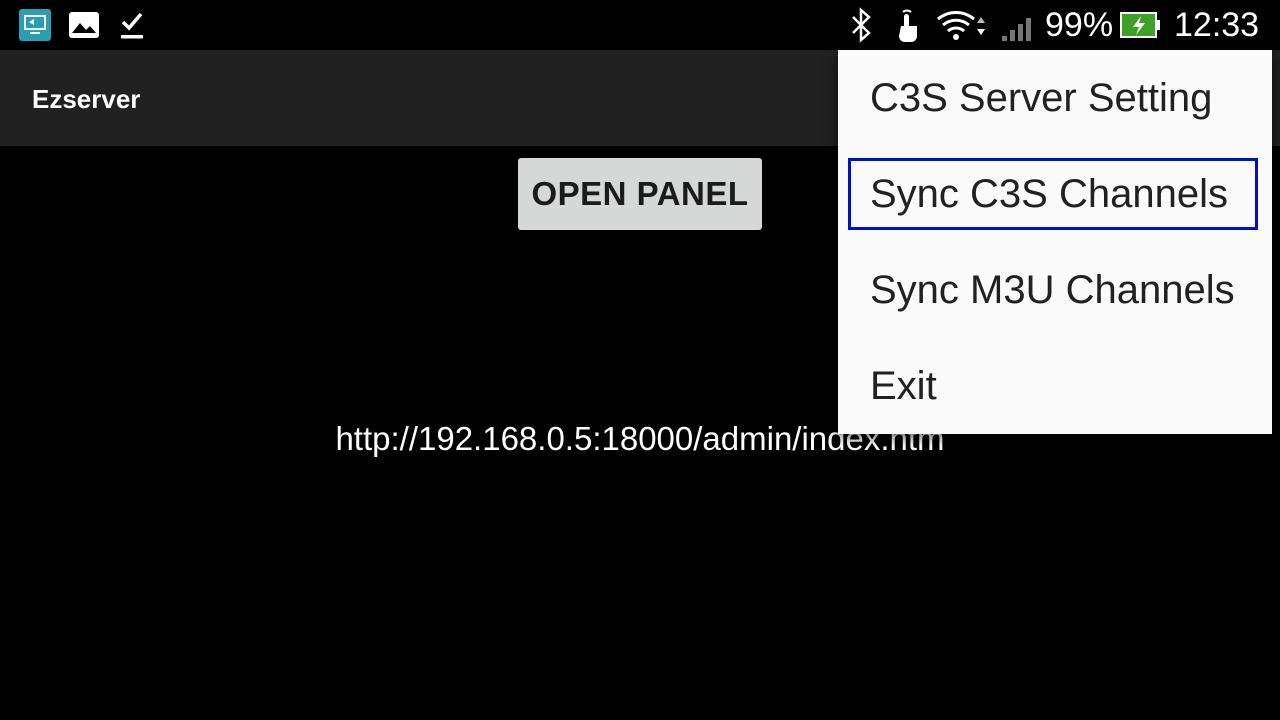 The width and height of the screenshot is (1280, 720). What do you see at coordinates (640, 25) in the screenshot?
I see `status-bar: 99% 12:33` at bounding box center [640, 25].